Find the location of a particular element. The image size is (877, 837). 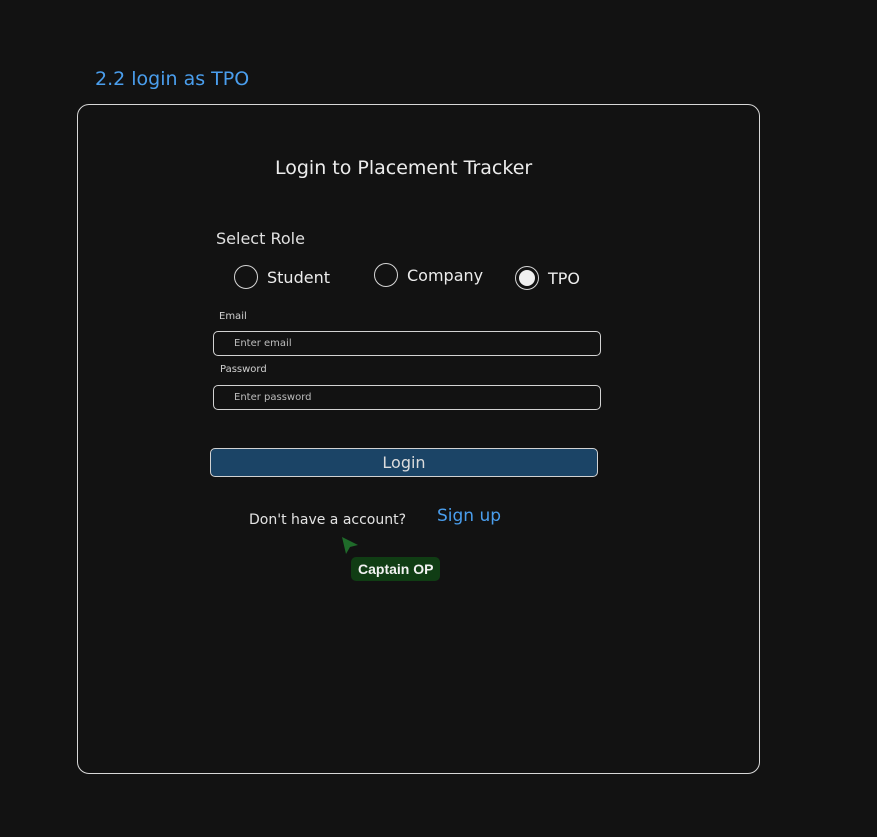

role-option-company: Company is located at coordinates (428, 275).